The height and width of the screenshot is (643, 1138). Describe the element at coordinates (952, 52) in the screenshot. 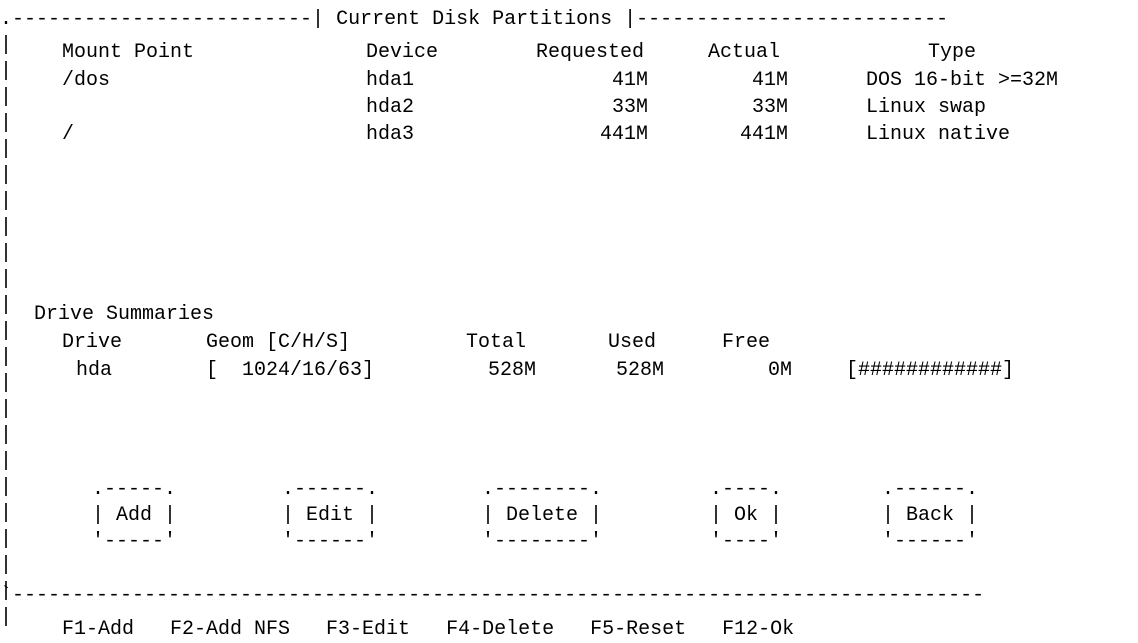

I see `col-header-type: Type` at that location.